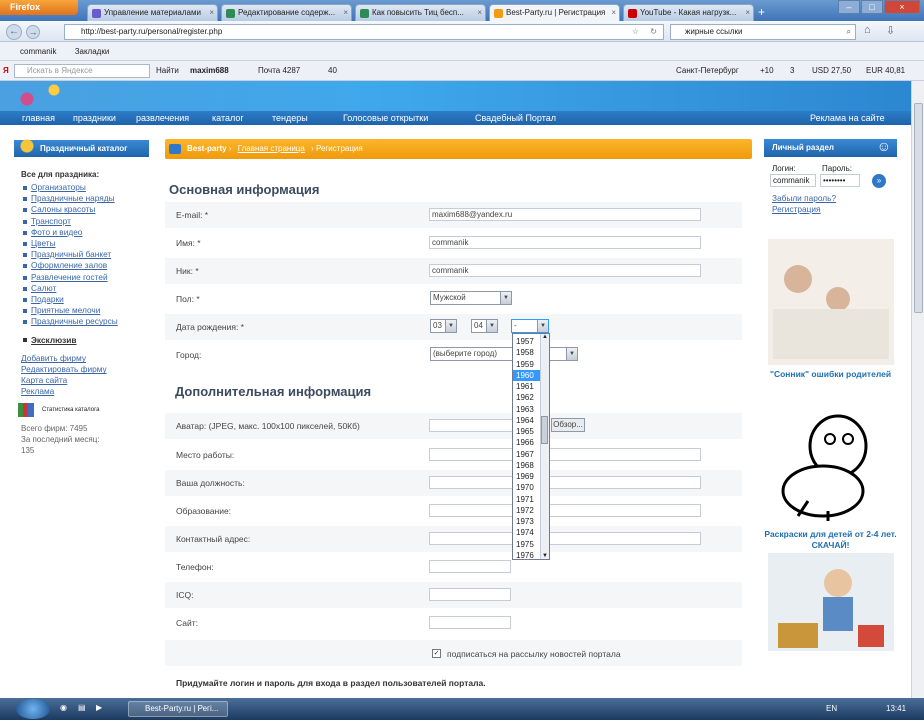 The image size is (924, 720). What do you see at coordinates (527, 510) in the screenshot?
I see `year-option: 1972` at bounding box center [527, 510].